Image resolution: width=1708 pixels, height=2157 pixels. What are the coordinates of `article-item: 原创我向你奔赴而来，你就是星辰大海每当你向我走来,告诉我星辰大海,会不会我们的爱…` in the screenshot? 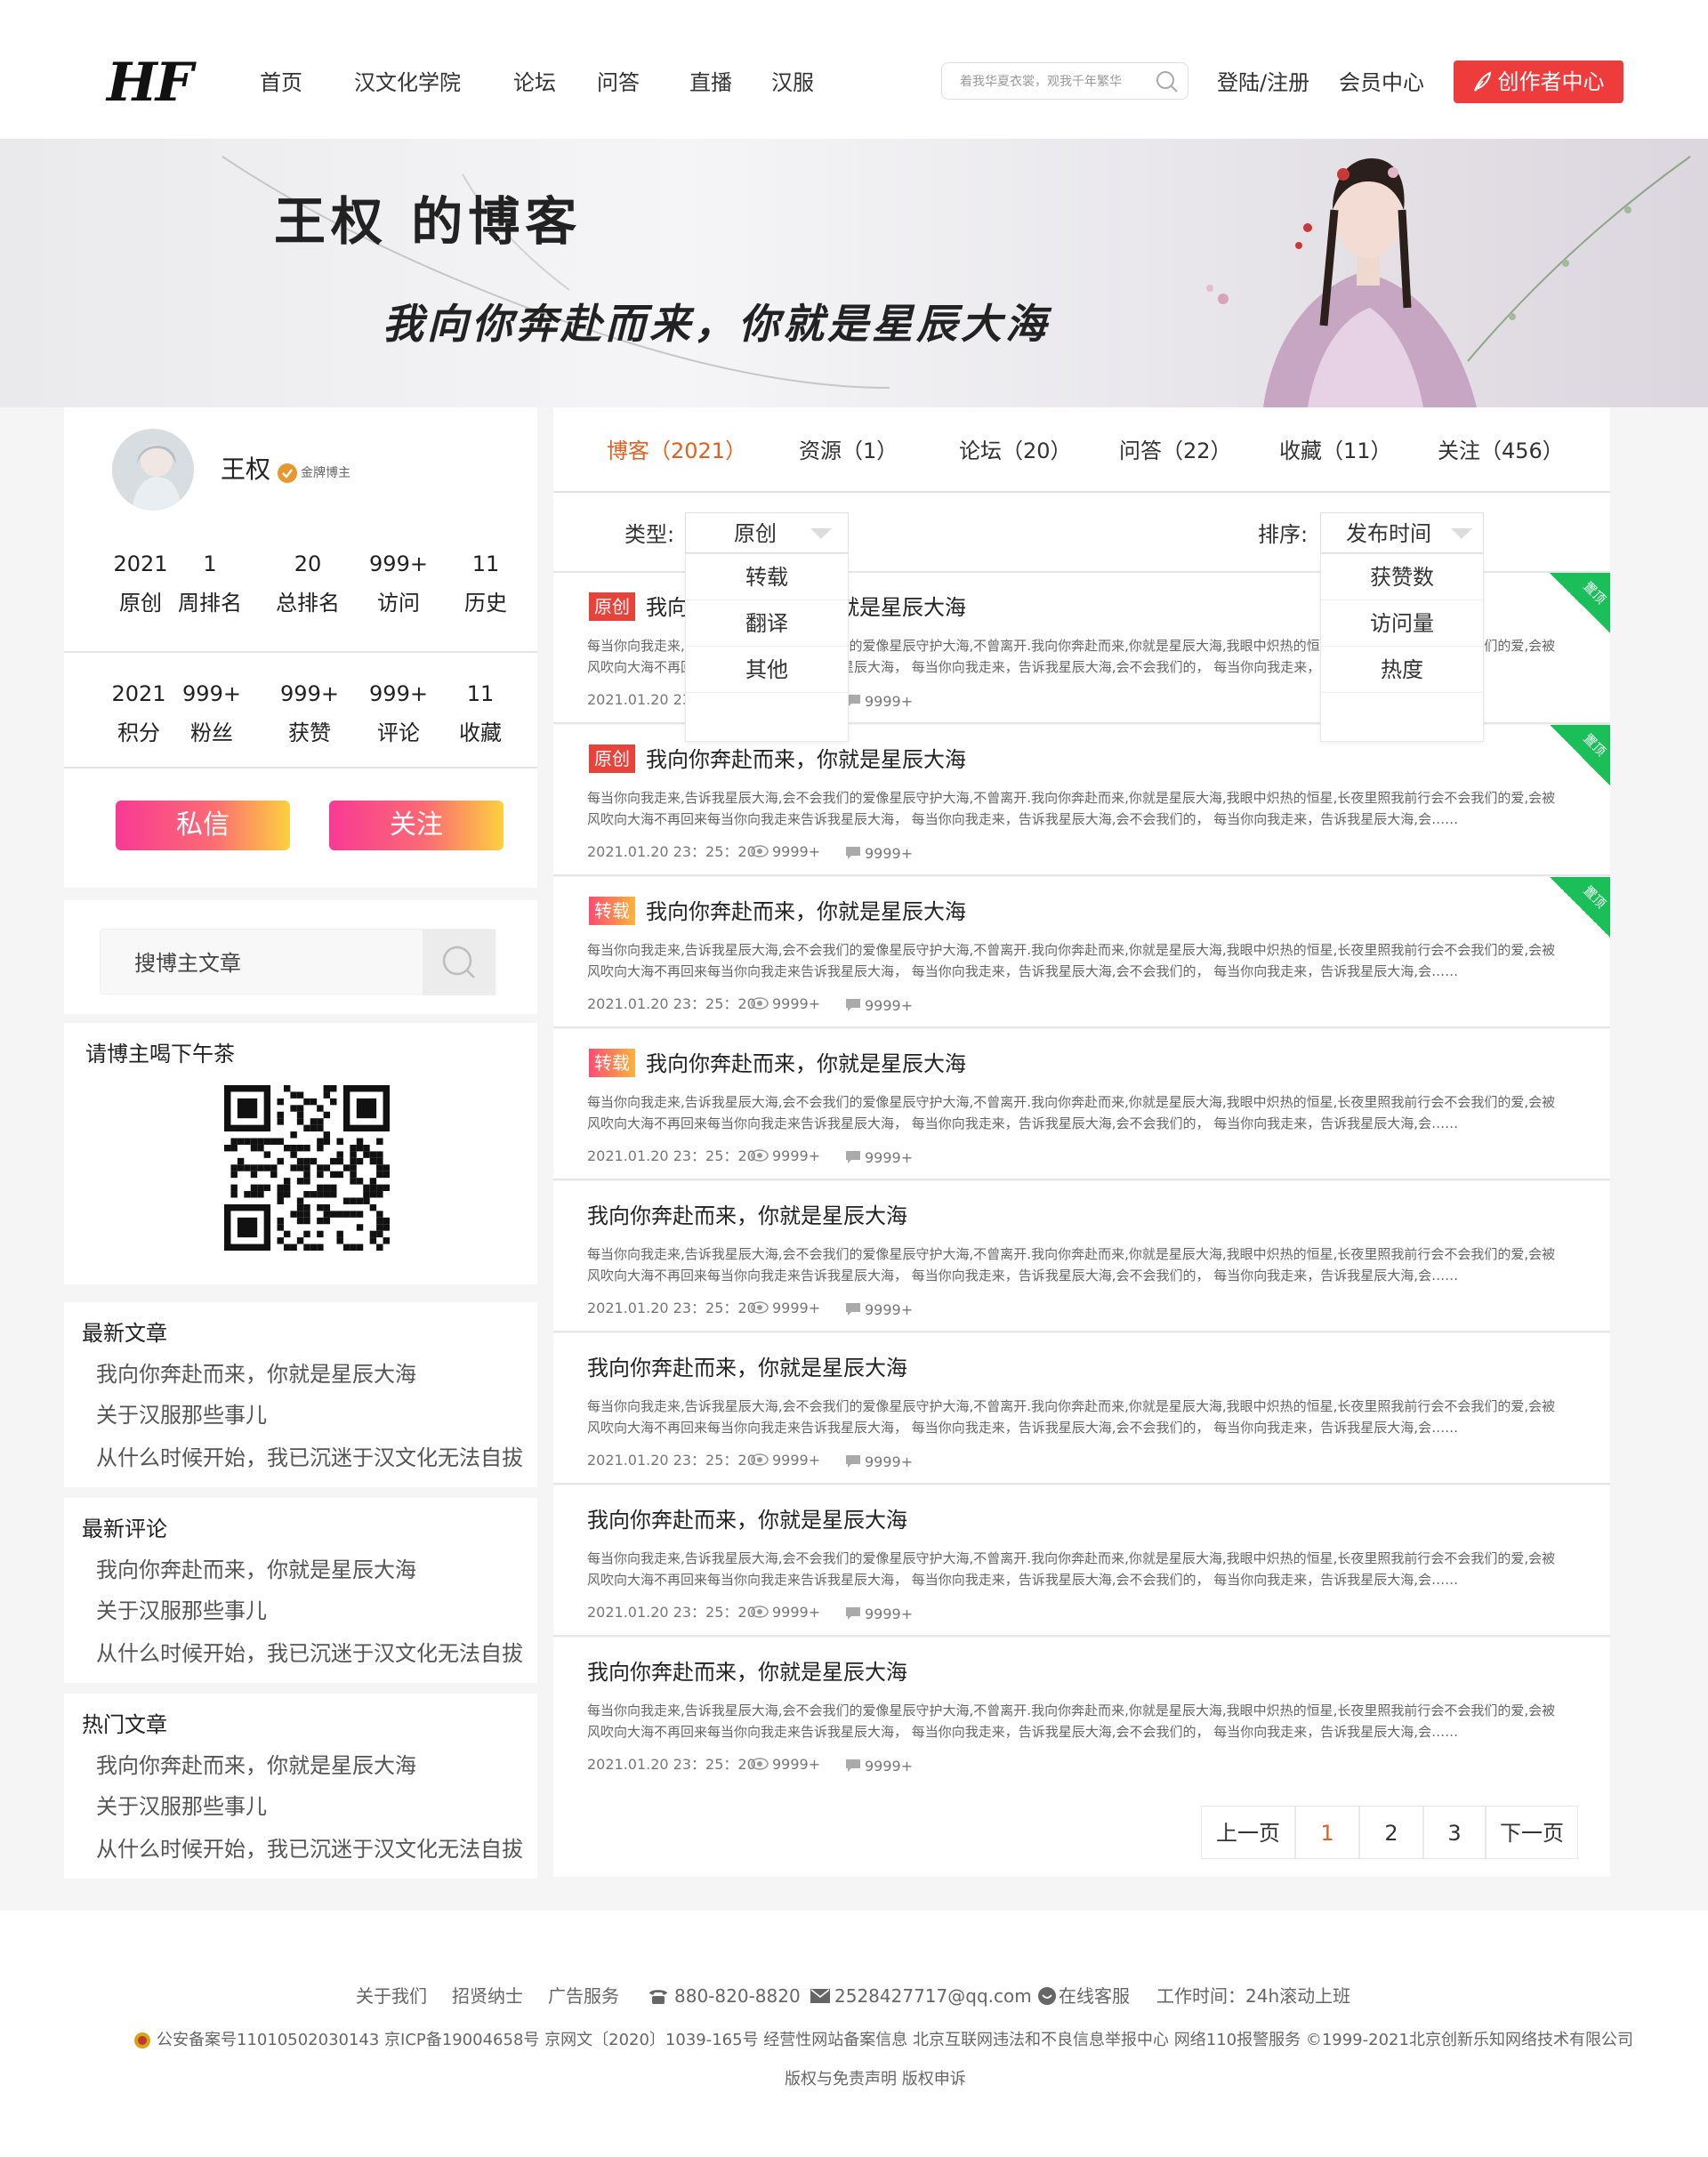 It's located at (1081, 800).